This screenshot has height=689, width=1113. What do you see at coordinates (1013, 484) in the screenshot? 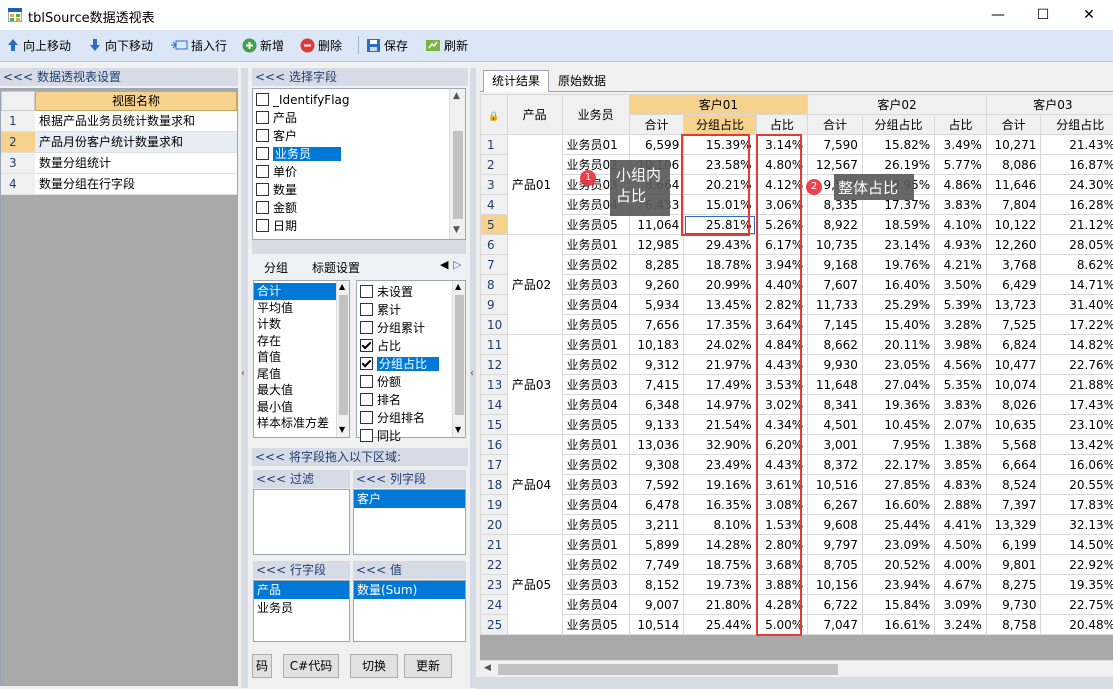
I see `value-cell: 8,524` at bounding box center [1013, 484].